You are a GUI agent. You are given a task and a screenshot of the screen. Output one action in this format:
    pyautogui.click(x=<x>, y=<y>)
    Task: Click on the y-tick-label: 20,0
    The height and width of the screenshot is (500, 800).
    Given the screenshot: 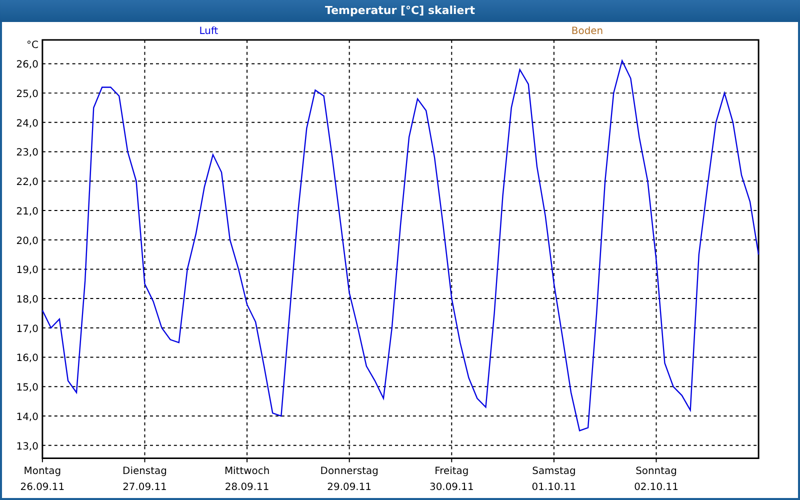 What is the action you would take?
    pyautogui.click(x=27, y=241)
    